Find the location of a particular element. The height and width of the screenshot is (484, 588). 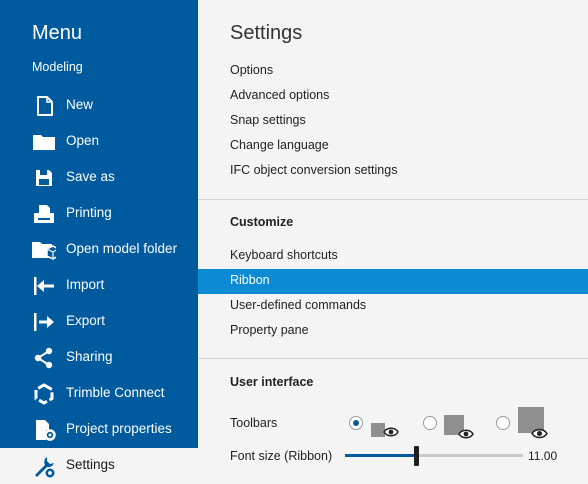

font-size-value: 11.00 is located at coordinates (543, 456).